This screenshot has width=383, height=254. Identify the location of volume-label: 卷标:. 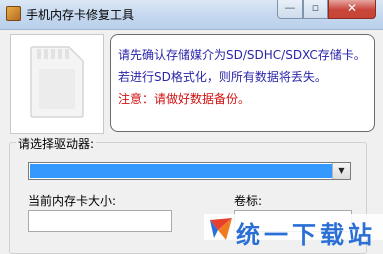
(248, 201).